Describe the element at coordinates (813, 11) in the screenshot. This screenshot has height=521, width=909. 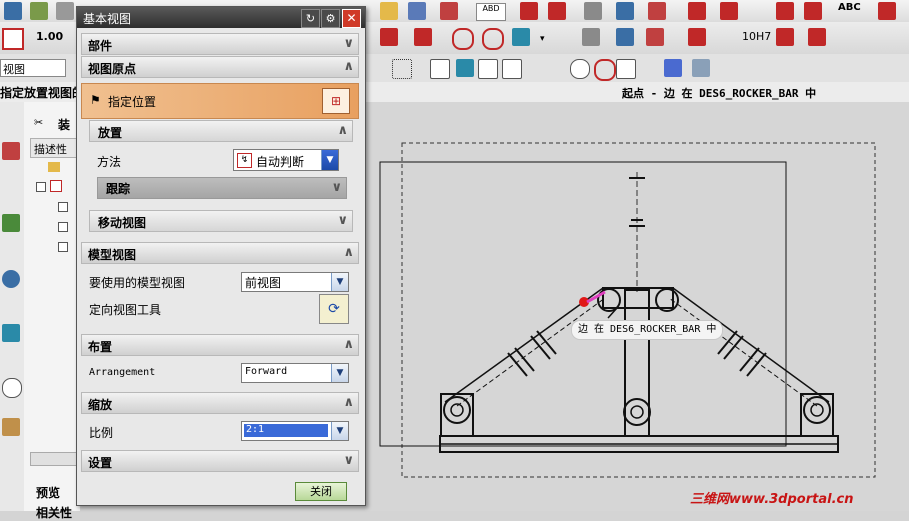
I see `flag-icon` at that location.